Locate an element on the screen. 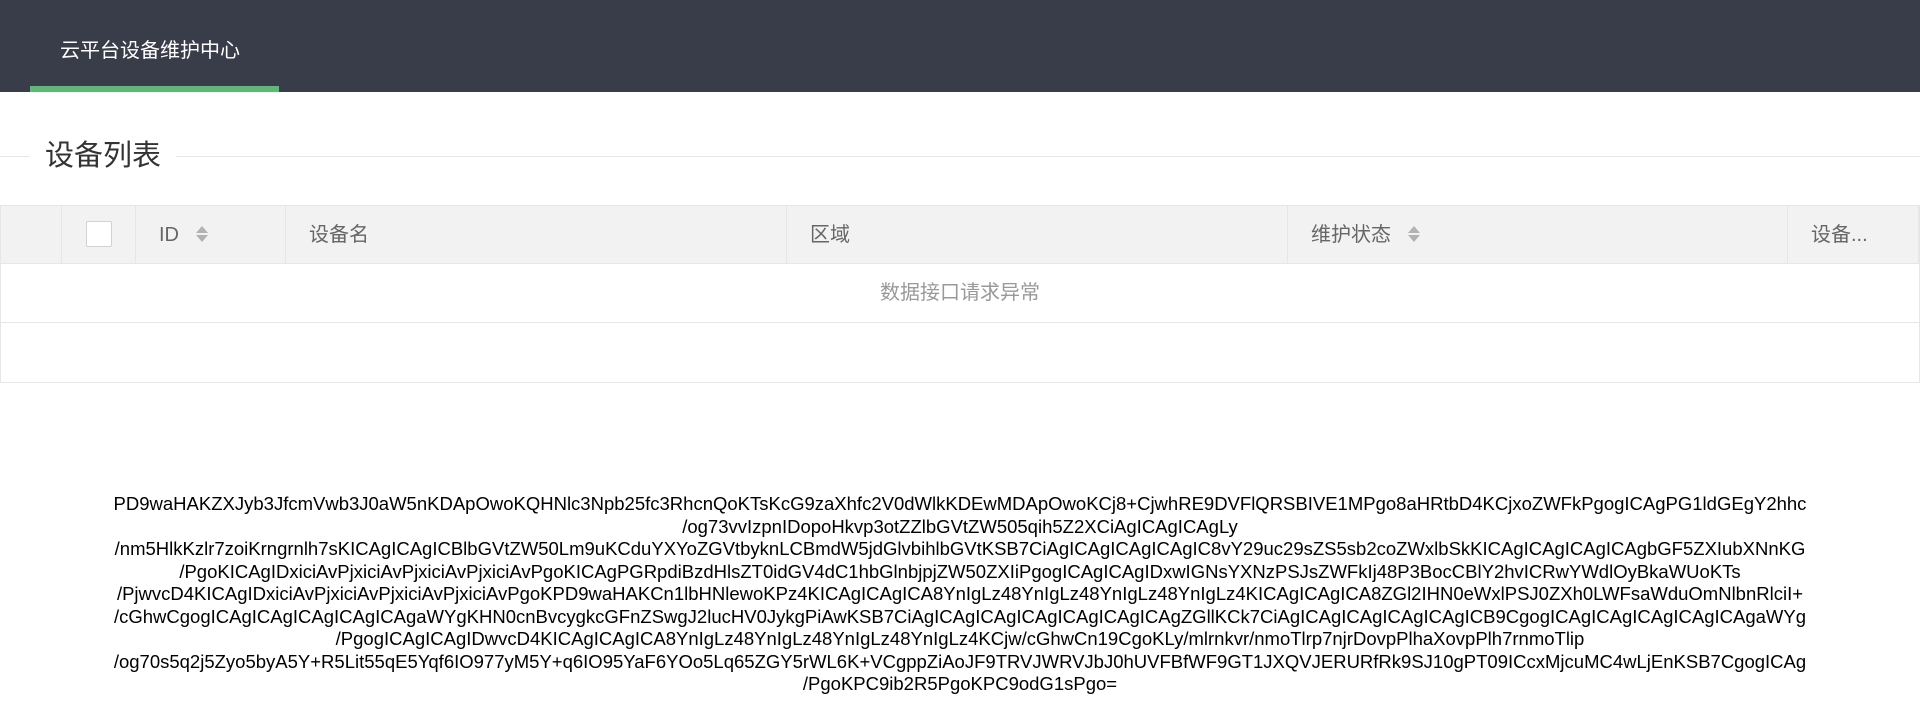 Image resolution: width=1920 pixels, height=723 pixels. column-header-device-name: 设备名 is located at coordinates (536, 235).